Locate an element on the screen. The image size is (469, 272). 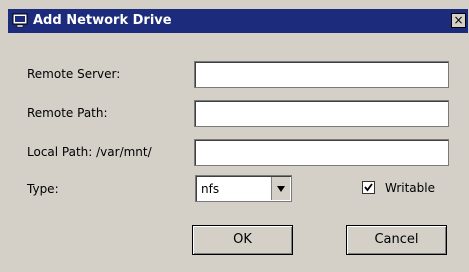
remote-path-input is located at coordinates (321, 113).